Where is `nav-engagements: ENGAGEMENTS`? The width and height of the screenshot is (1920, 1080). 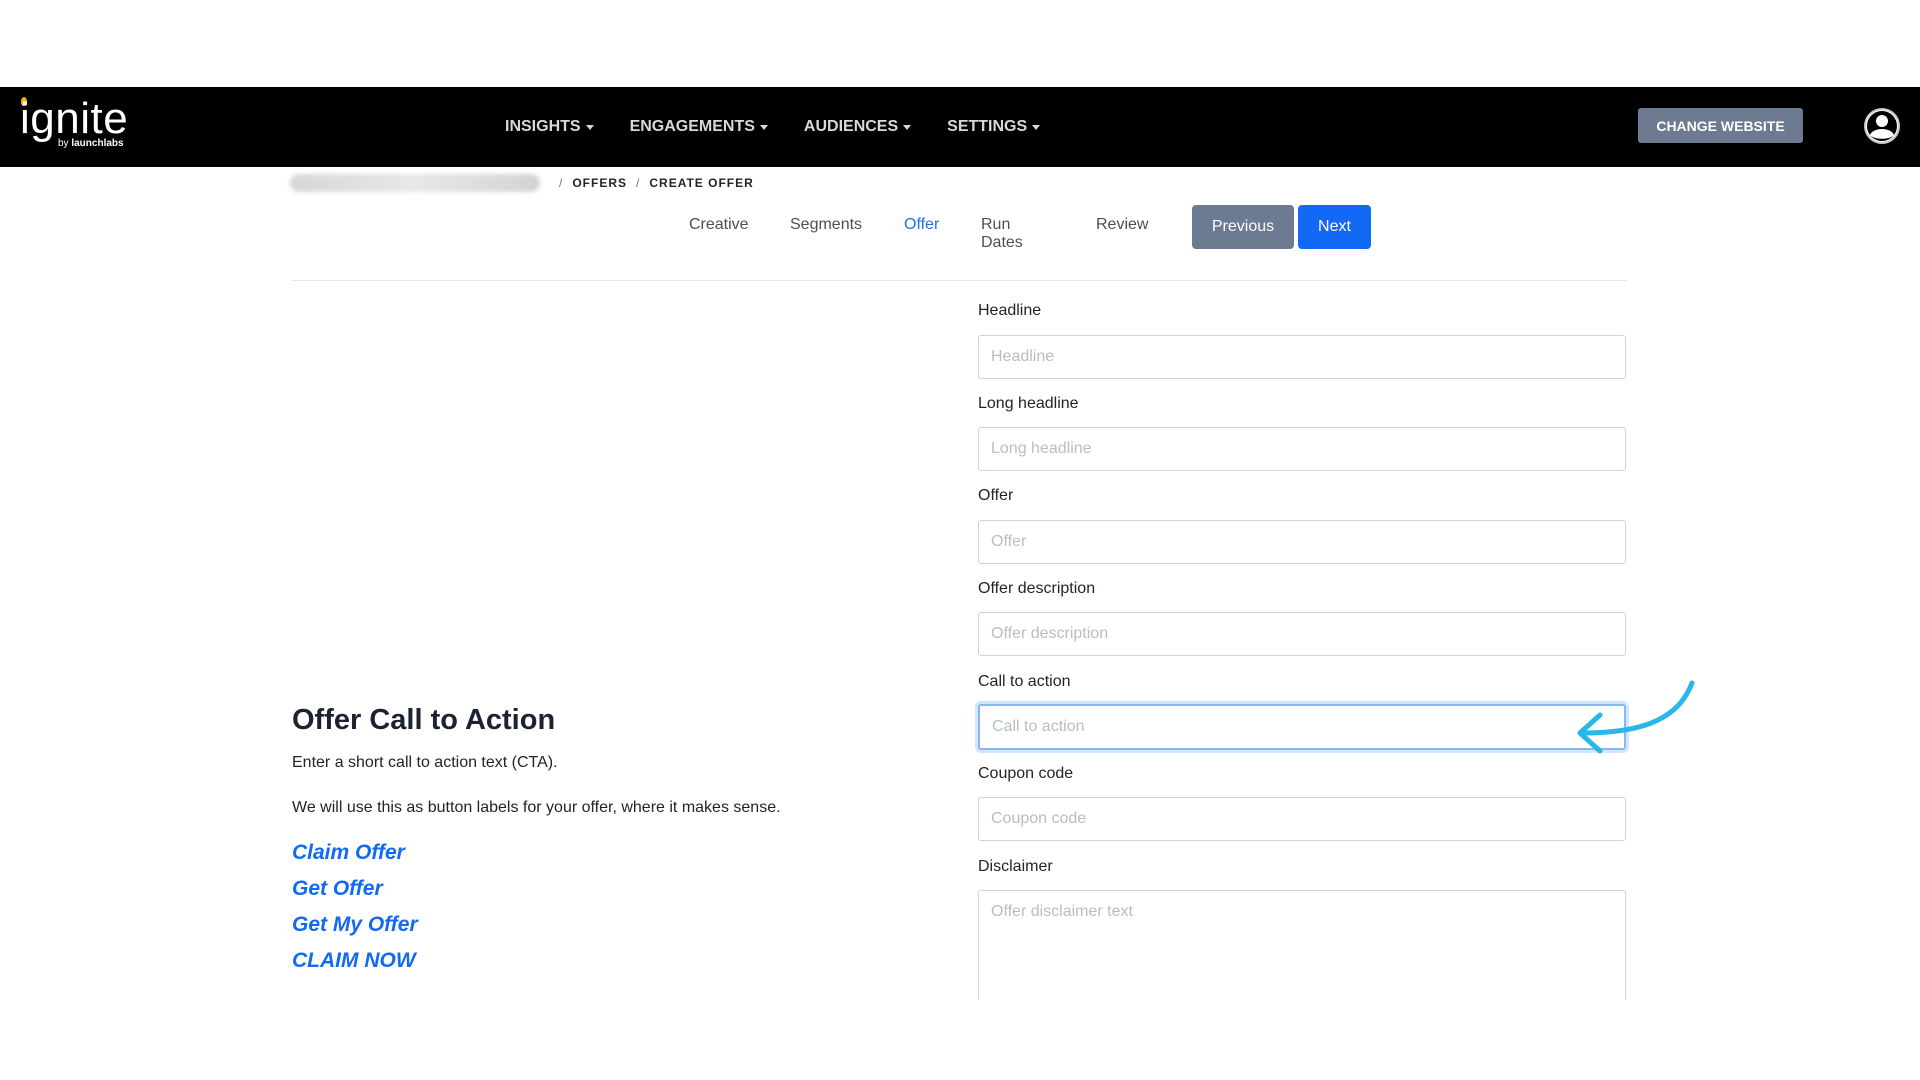 nav-engagements: ENGAGEMENTS is located at coordinates (699, 127).